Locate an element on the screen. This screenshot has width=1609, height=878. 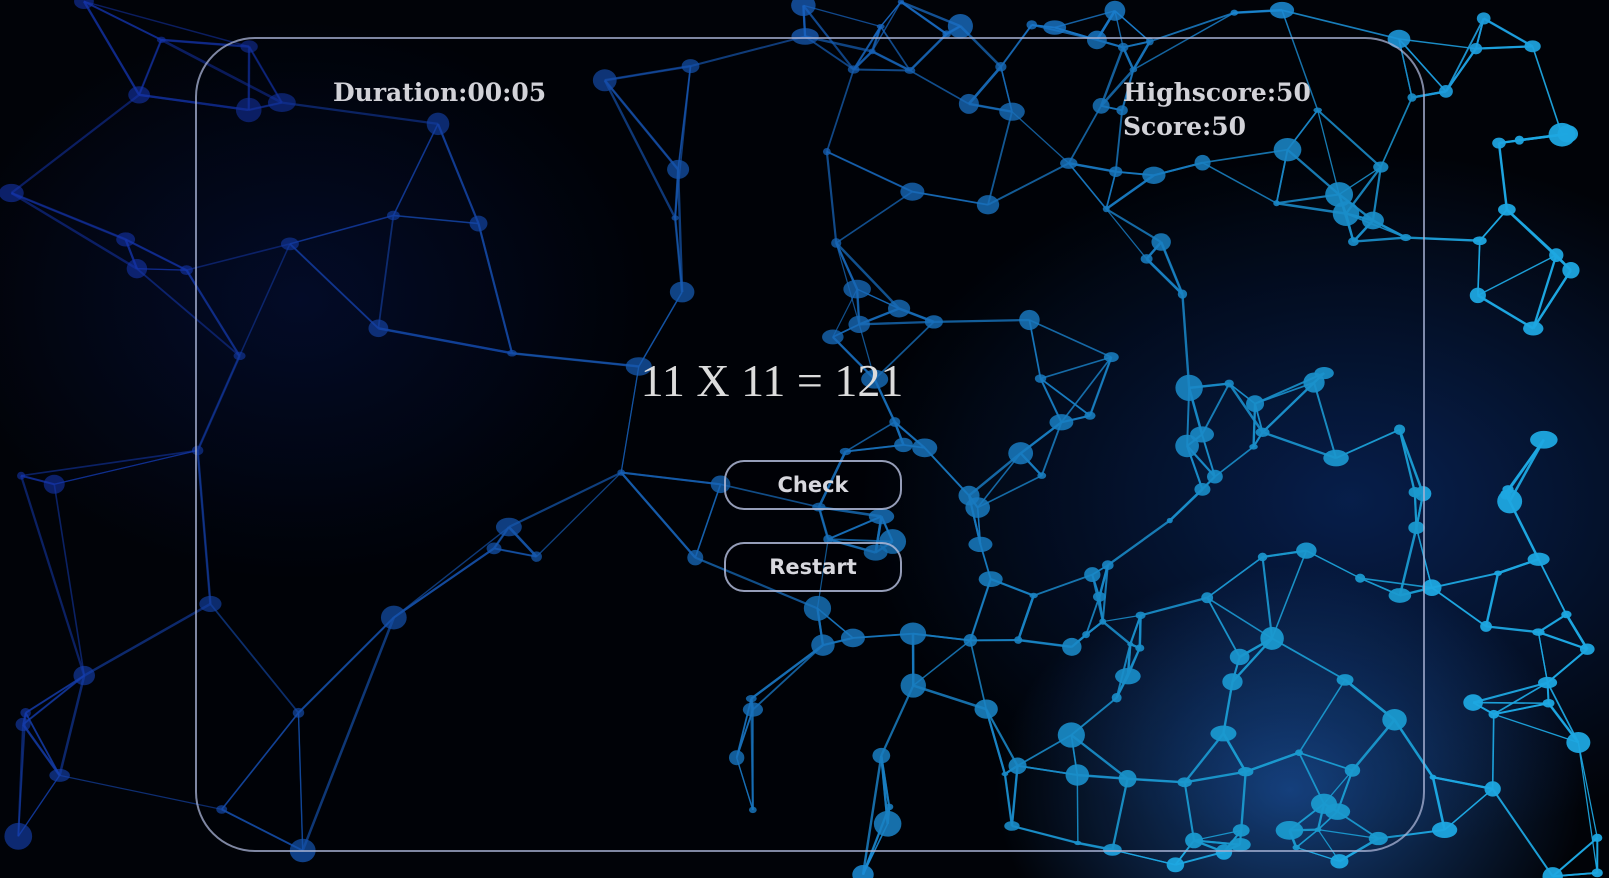
highscore-label: Highscore:50 is located at coordinates (1217, 92).